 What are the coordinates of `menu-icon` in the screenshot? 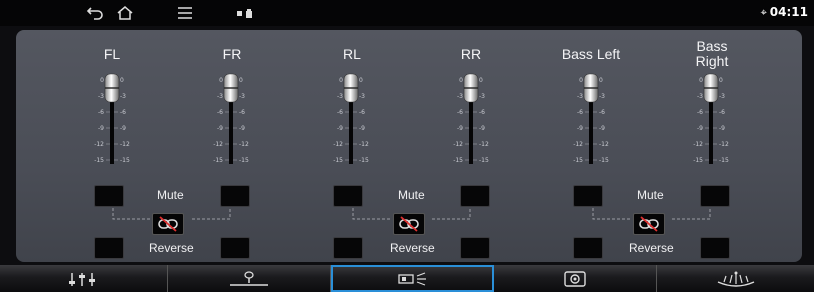 It's located at (185, 13).